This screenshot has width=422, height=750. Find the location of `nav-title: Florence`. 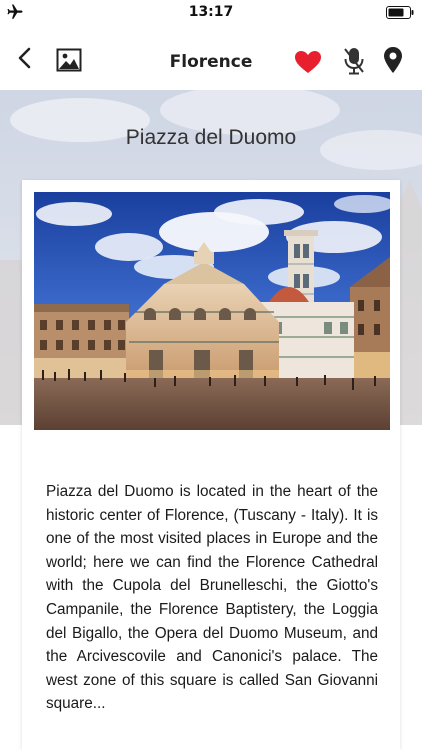

nav-title: Florence is located at coordinates (211, 62).